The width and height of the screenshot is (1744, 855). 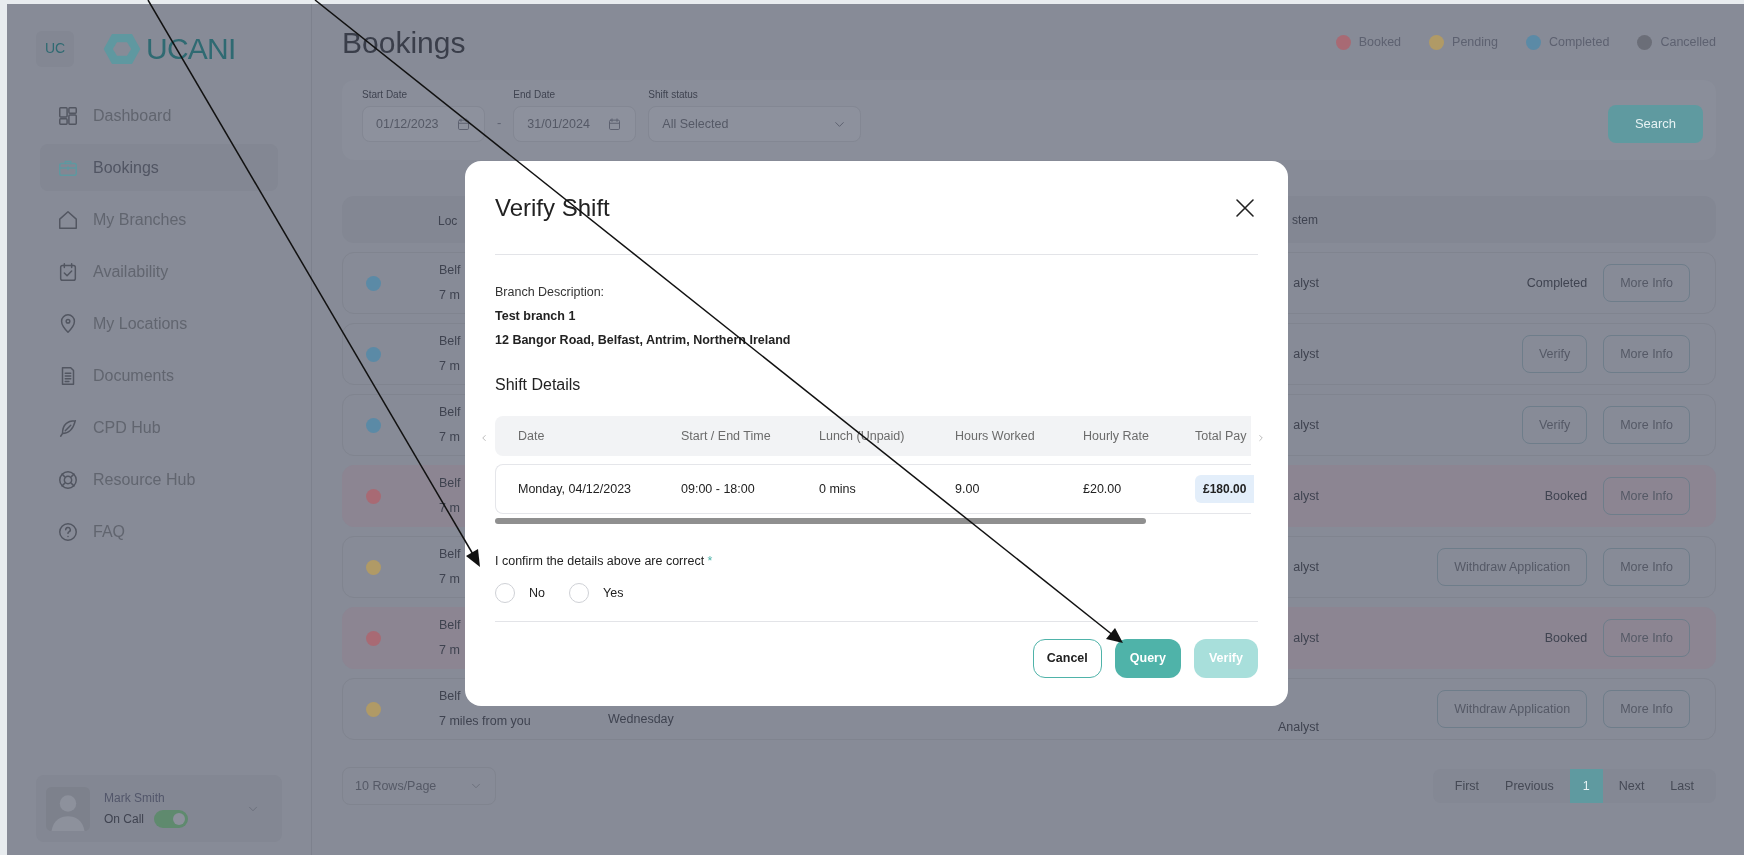 What do you see at coordinates (1103, 489) in the screenshot?
I see `table-cell-text: £20.00` at bounding box center [1103, 489].